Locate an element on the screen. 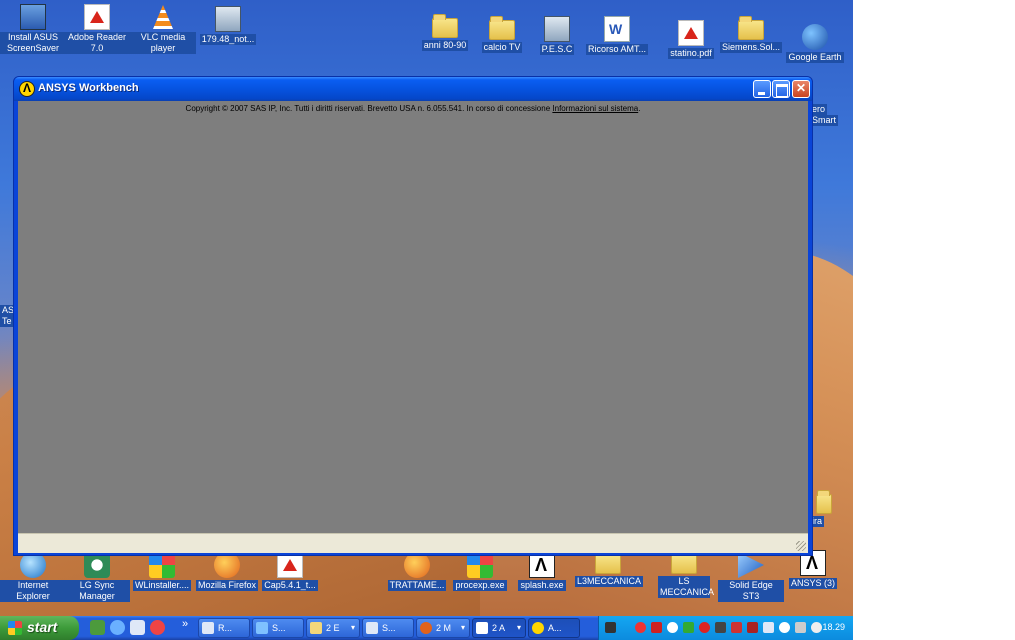 The width and height of the screenshot is (1015, 640). desktop-icon-pesc: P.E.S.C is located at coordinates (557, 35).